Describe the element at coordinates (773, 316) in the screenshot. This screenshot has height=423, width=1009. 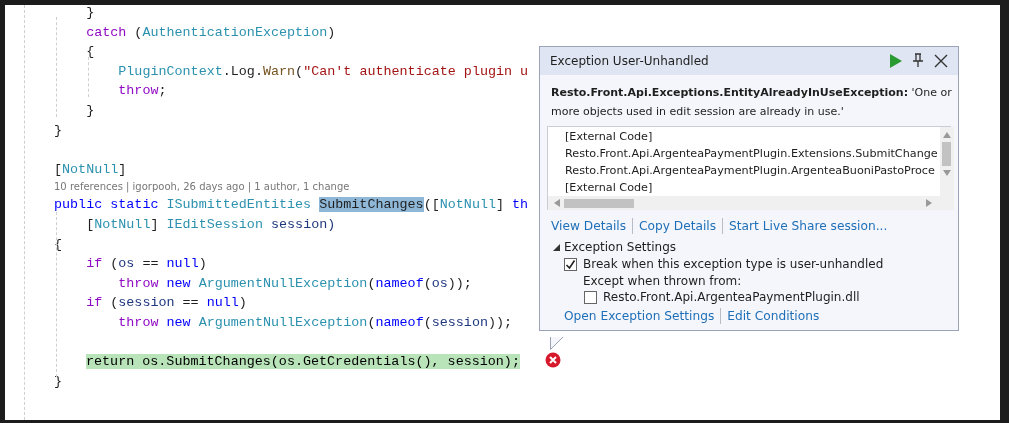
I see `link: Edit Conditions` at that location.